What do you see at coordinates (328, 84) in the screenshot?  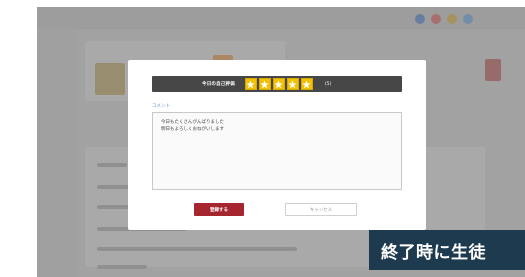 I see `rating-score: (5)` at bounding box center [328, 84].